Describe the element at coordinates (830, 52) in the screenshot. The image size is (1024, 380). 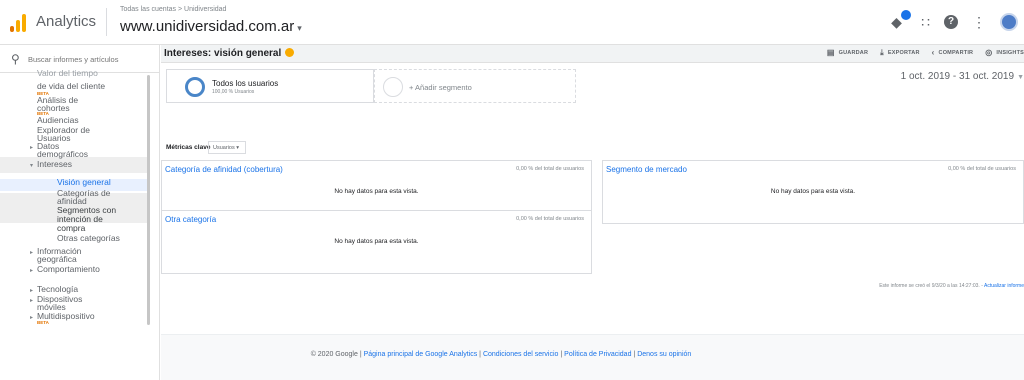
I see `save-icon: ▤` at that location.